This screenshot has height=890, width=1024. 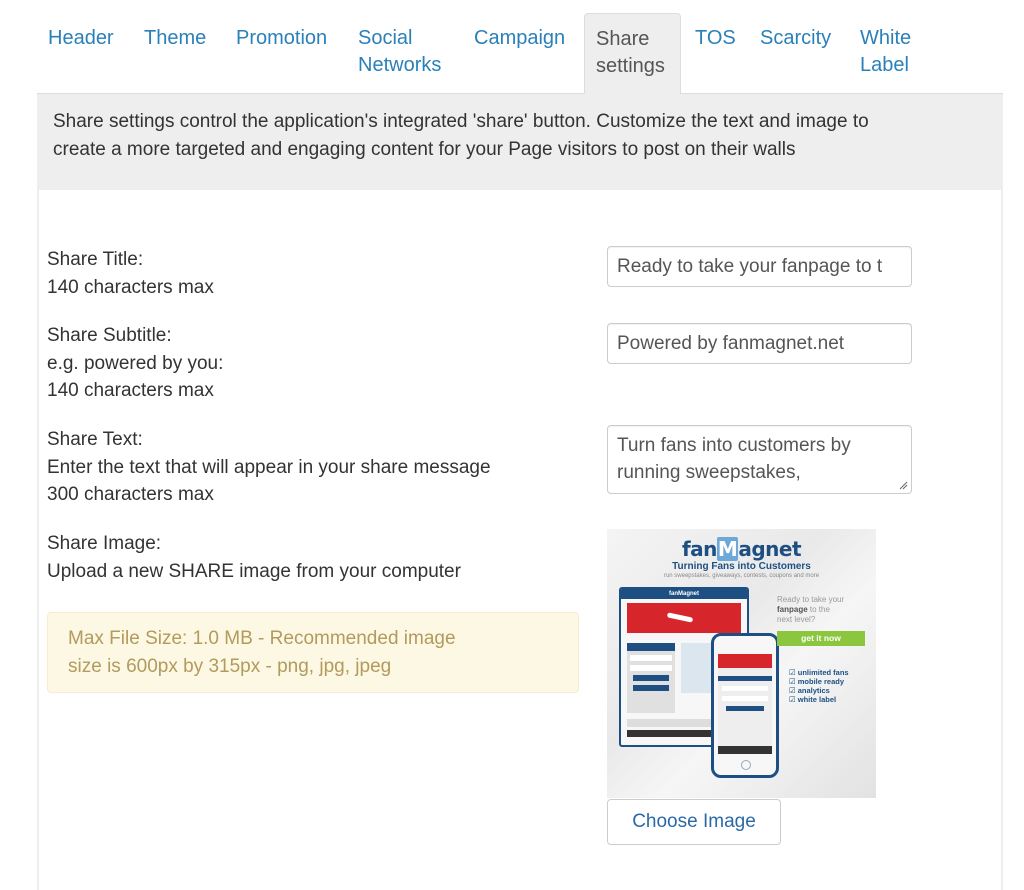 I want to click on tab-white-label: White Label, so click(x=885, y=53).